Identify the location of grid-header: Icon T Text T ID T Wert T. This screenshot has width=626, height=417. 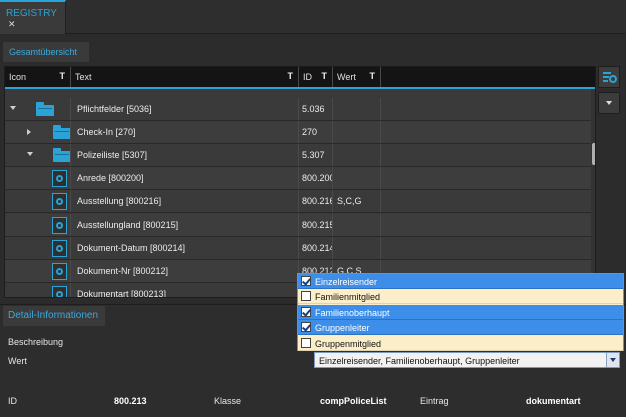
(300, 78).